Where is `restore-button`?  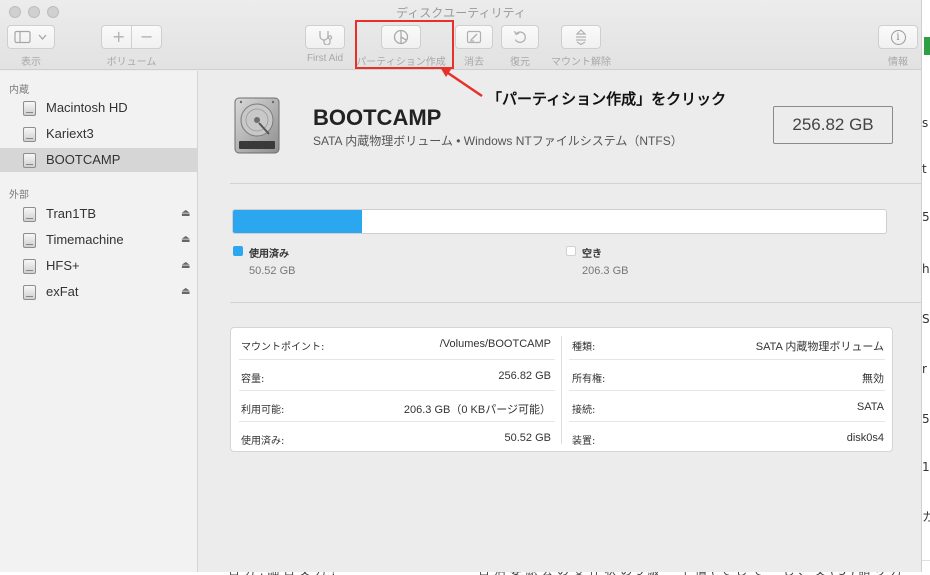 restore-button is located at coordinates (520, 37).